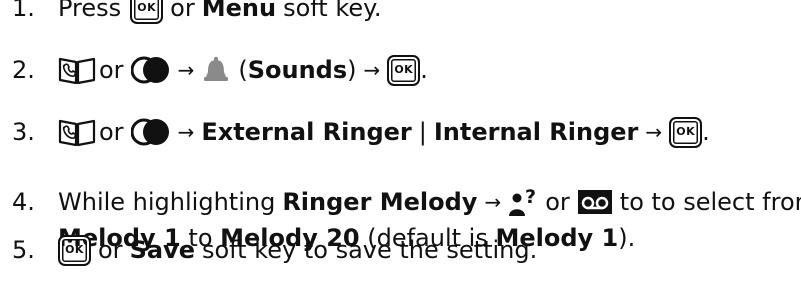 Image resolution: width=801 pixels, height=295 pixels. Describe the element at coordinates (23, 202) in the screenshot. I see `step-number: 4.` at that location.